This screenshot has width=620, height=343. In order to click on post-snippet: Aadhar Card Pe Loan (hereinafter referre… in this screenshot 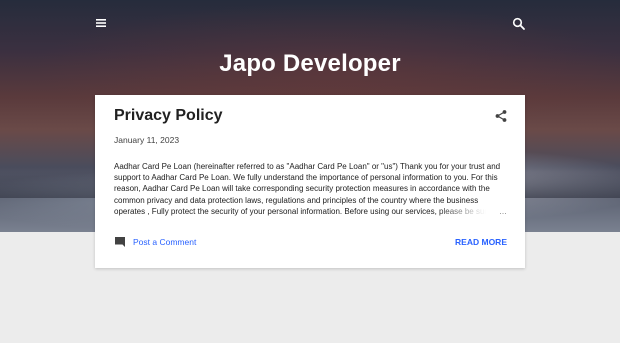, I will do `click(310, 189)`.